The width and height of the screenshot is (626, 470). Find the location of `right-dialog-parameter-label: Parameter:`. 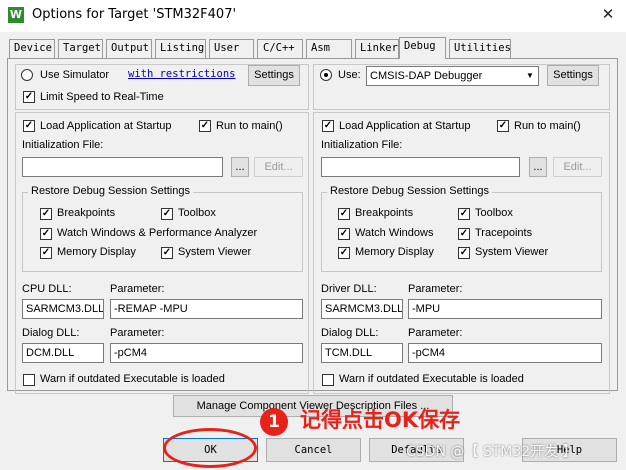

right-dialog-parameter-label: Parameter: is located at coordinates (435, 333).